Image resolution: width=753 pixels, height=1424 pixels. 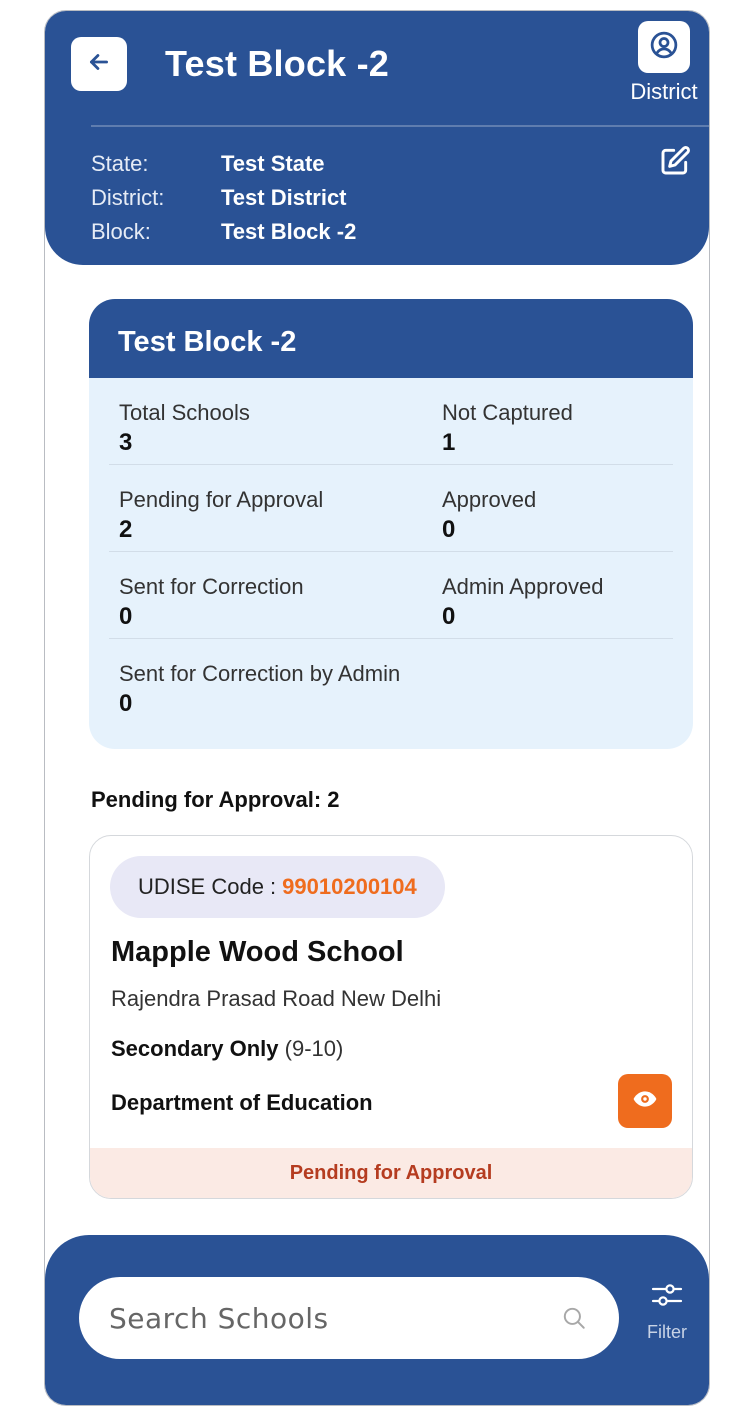 I want to click on search-icon, so click(x=574, y=1318).